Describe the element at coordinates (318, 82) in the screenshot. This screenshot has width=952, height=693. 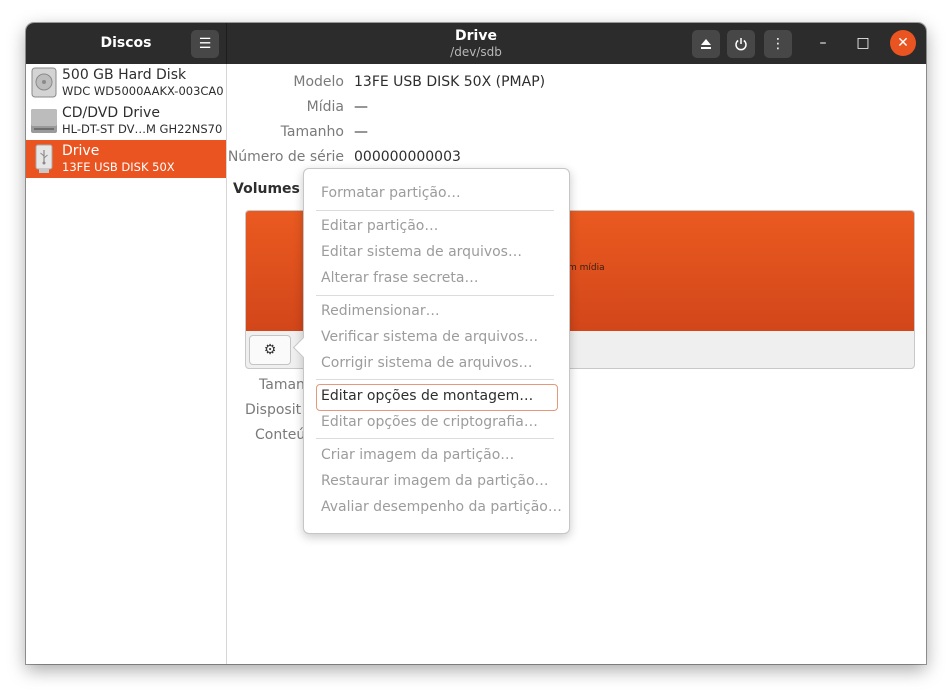
I see `model-label: Modelo` at that location.